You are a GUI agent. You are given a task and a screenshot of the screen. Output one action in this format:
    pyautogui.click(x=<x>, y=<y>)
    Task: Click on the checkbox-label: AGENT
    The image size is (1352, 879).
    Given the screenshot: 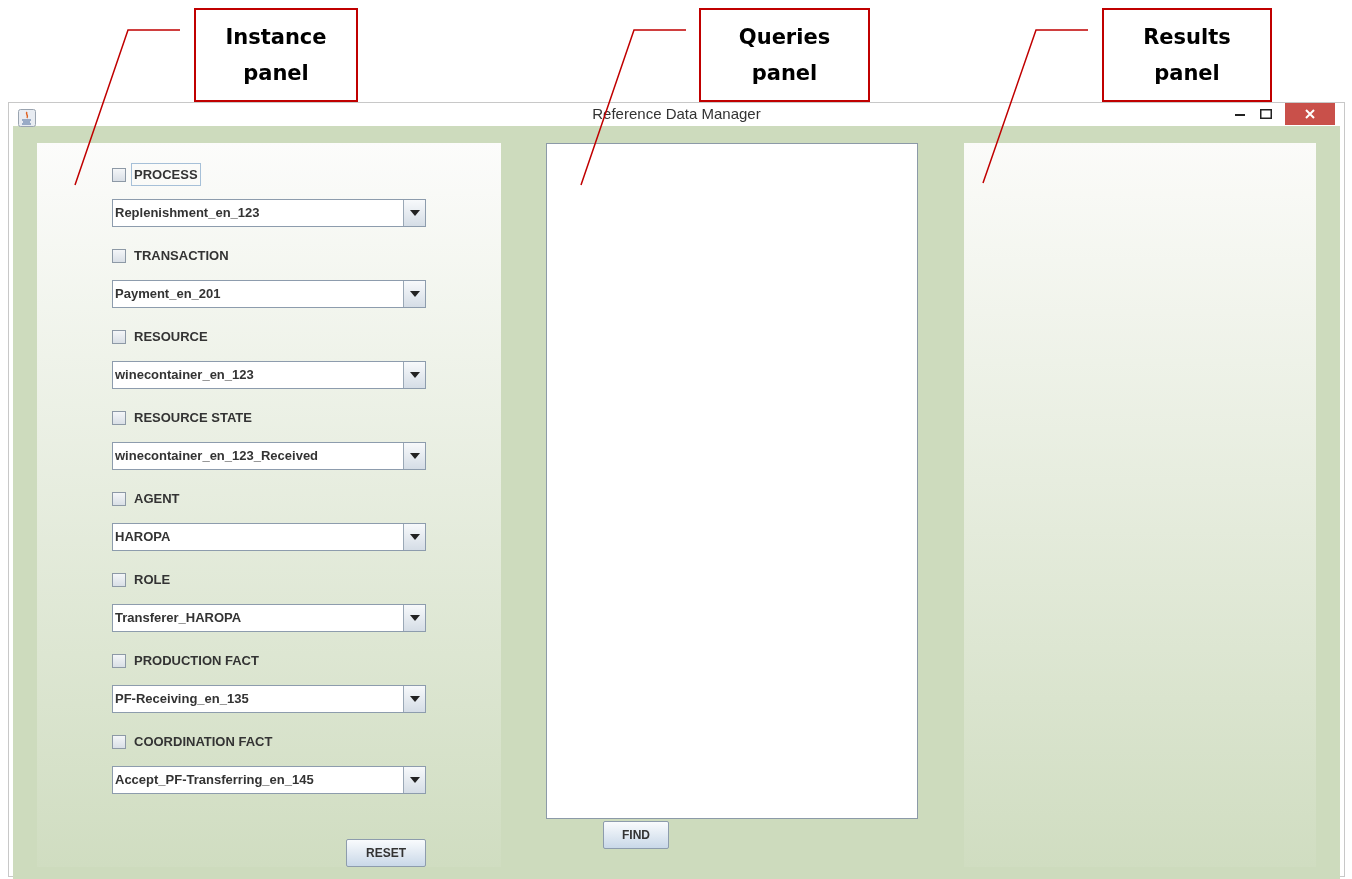 What is the action you would take?
    pyautogui.click(x=157, y=498)
    